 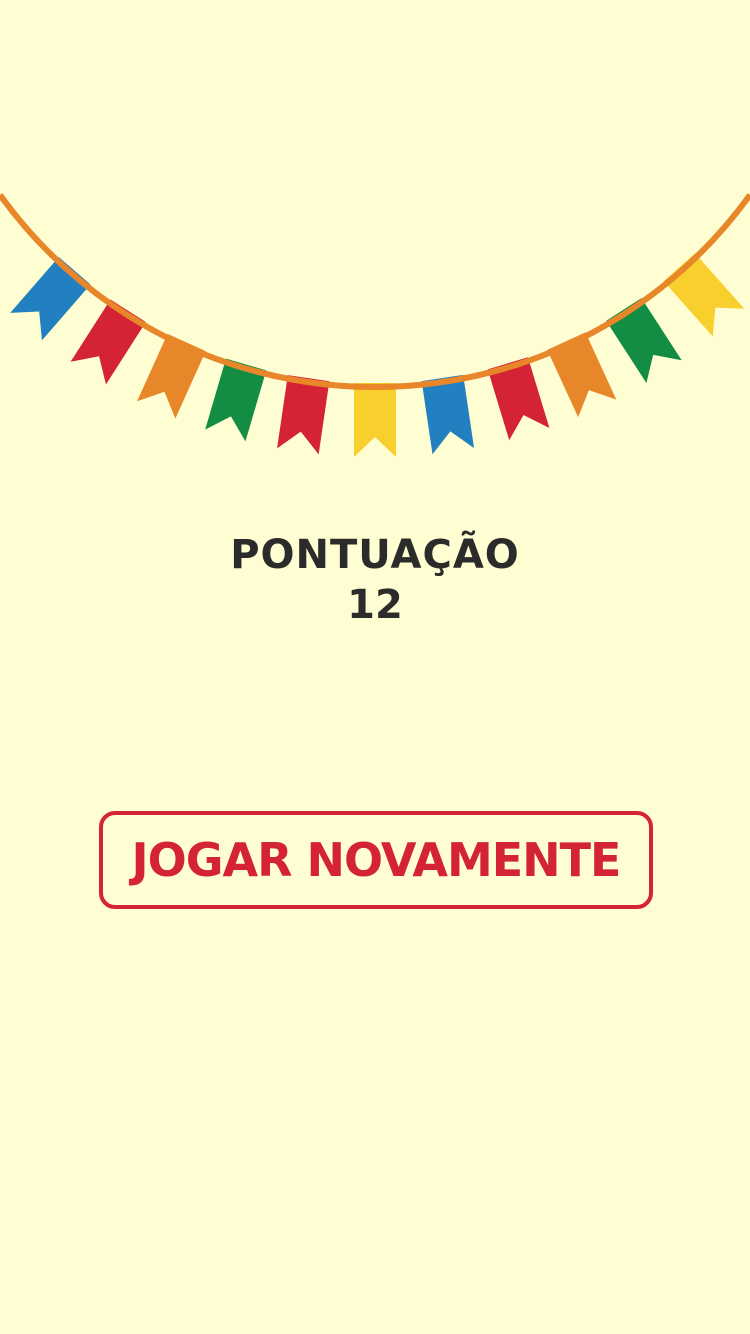 What do you see at coordinates (375, 555) in the screenshot?
I see `score-label: PONTUAÇÃO` at bounding box center [375, 555].